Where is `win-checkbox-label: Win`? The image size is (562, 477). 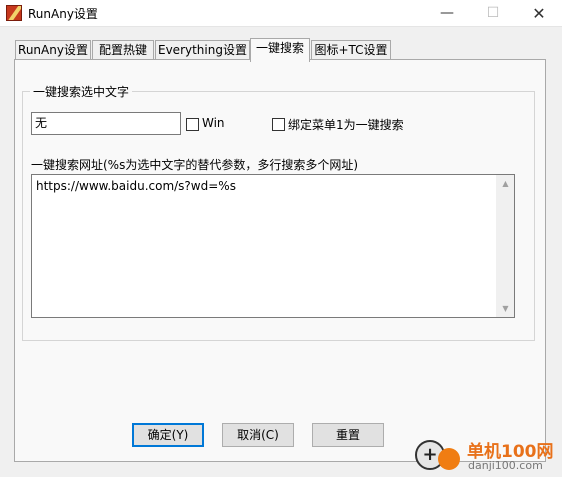 win-checkbox-label: Win is located at coordinates (213, 123).